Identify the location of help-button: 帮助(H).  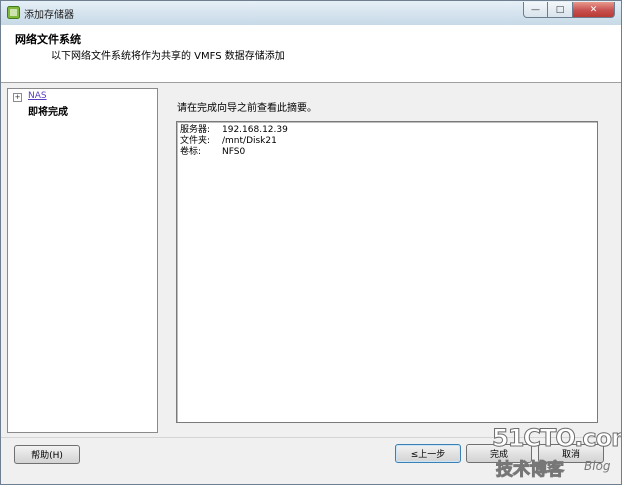
(47, 454).